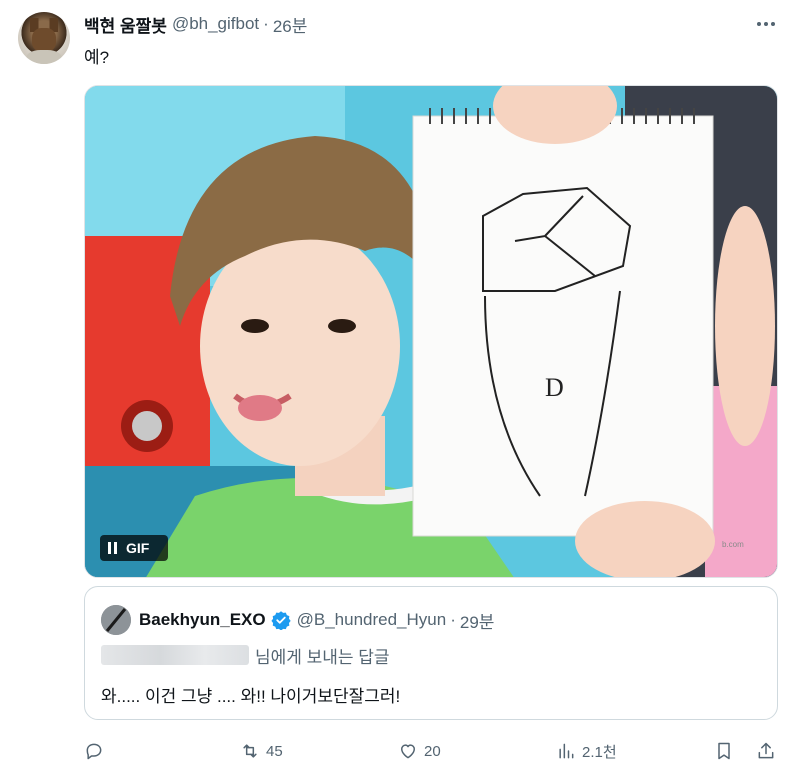 The image size is (800, 780). I want to click on gif-play-pause-button: GIF, so click(134, 548).